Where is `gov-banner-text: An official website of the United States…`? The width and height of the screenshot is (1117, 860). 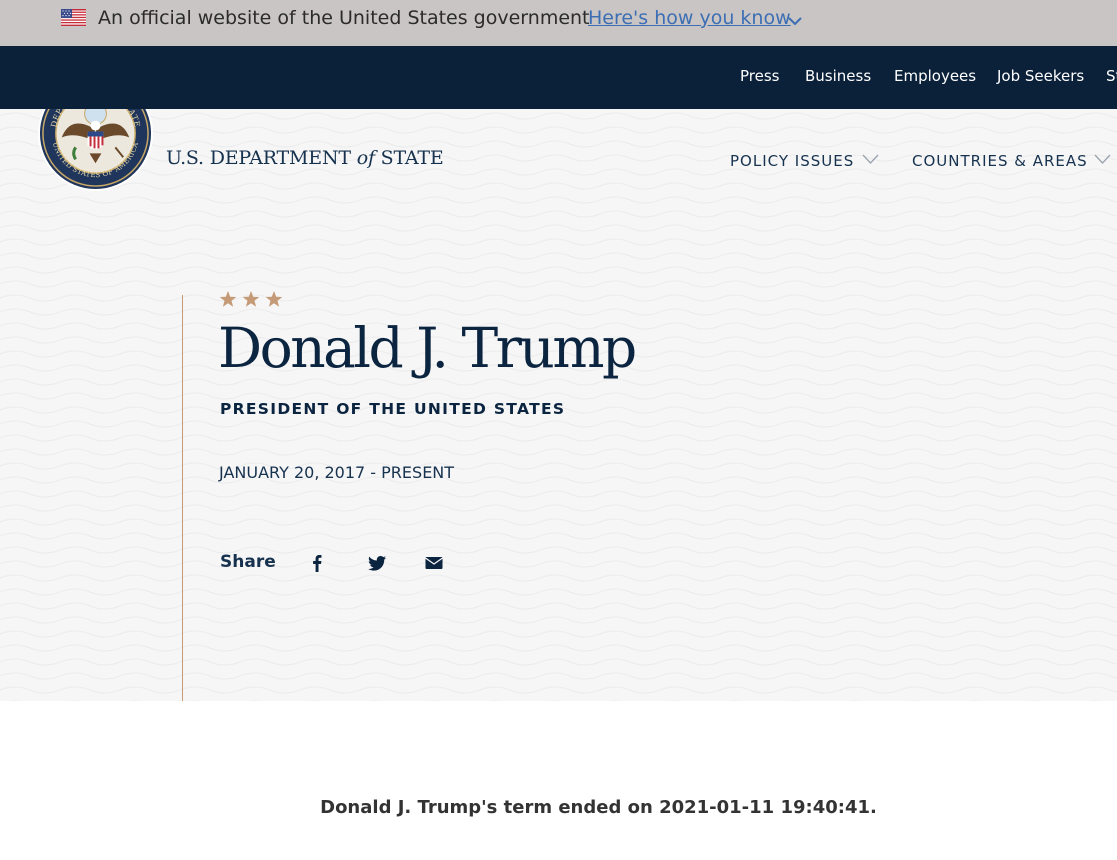 gov-banner-text: An official website of the United States… is located at coordinates (344, 18).